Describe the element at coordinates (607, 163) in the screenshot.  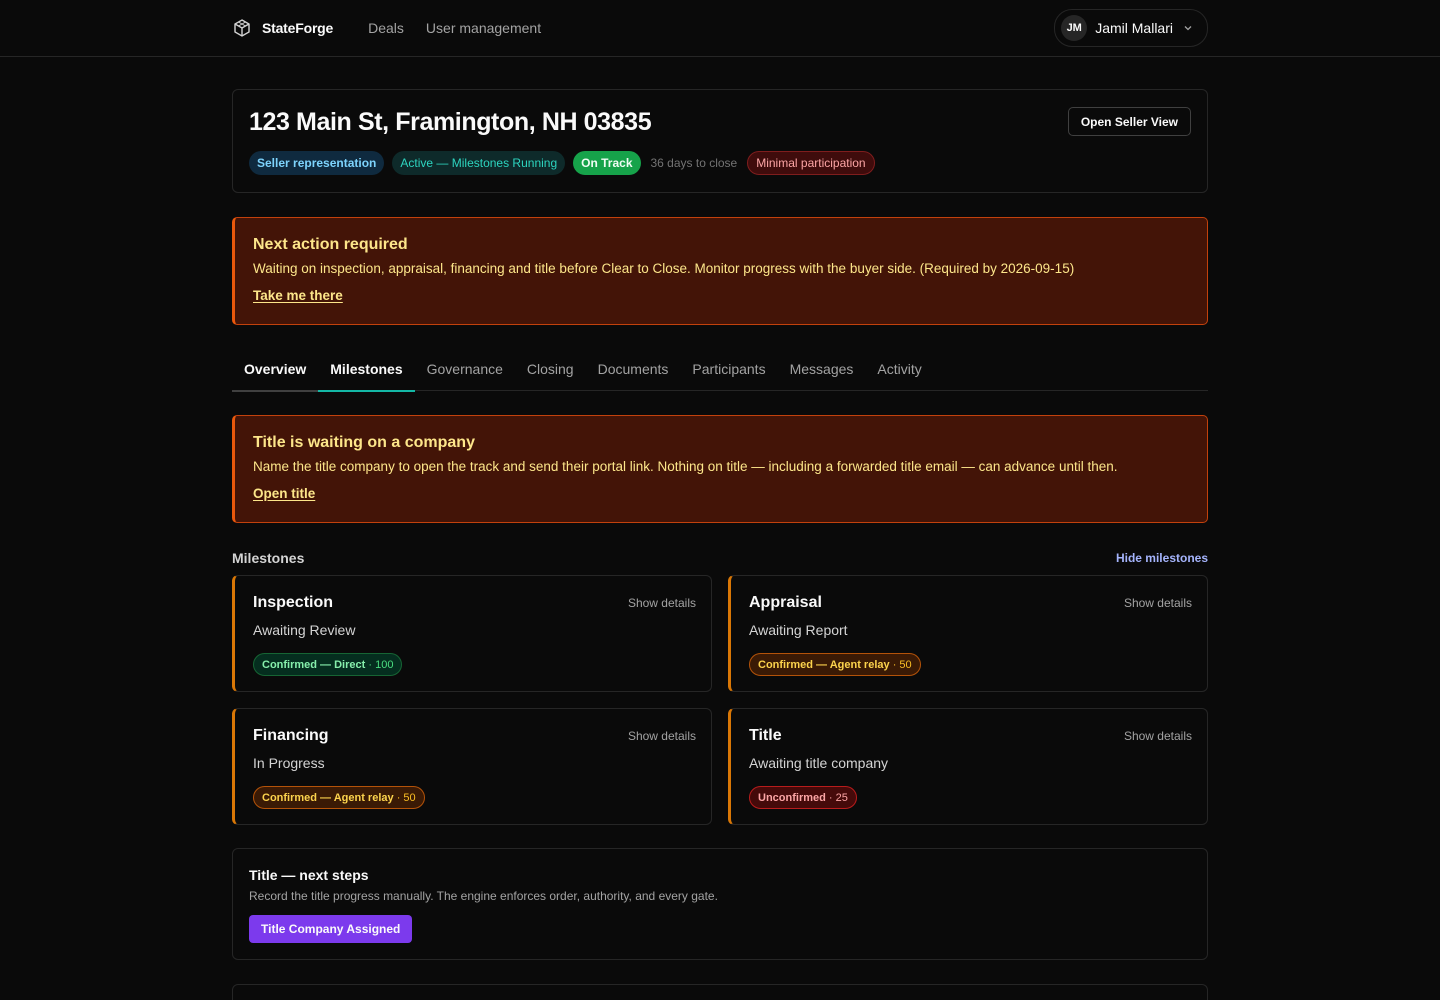
I see `health-badge: On Track` at that location.